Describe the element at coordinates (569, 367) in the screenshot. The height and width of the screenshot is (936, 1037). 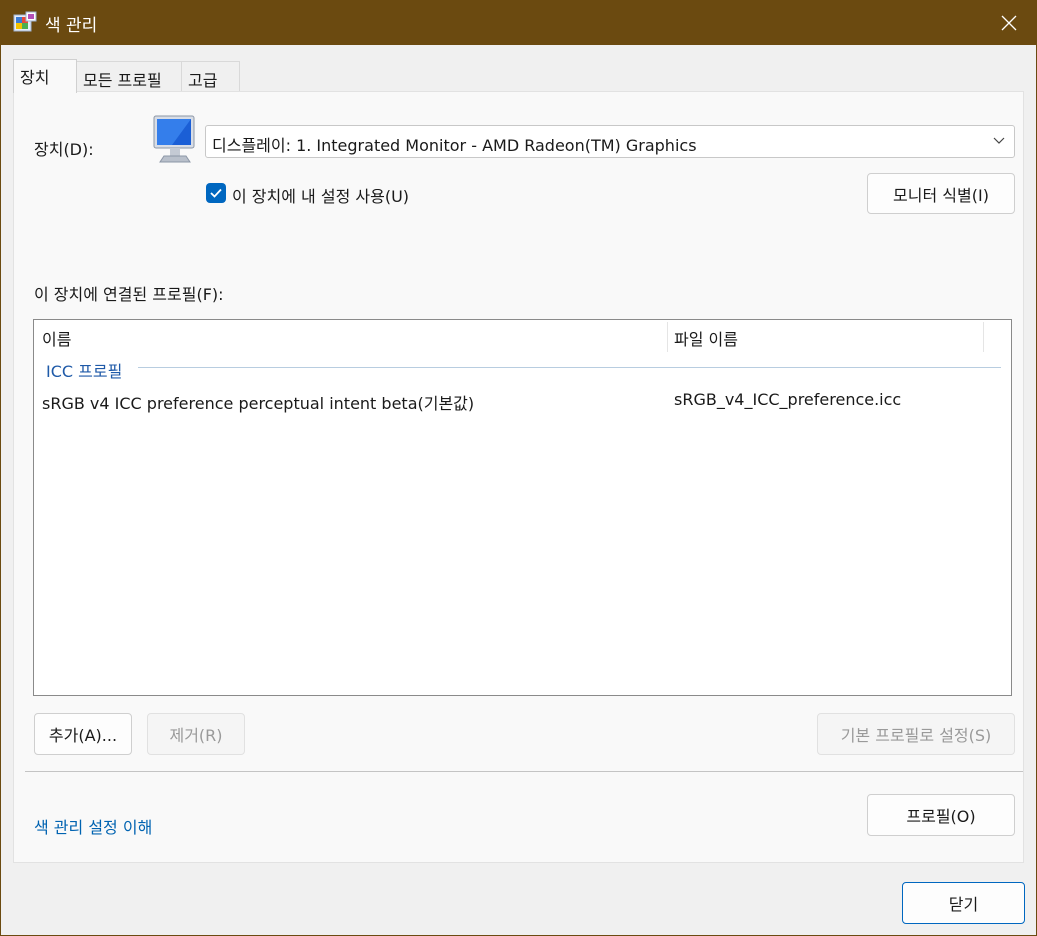
I see `group-divider` at that location.